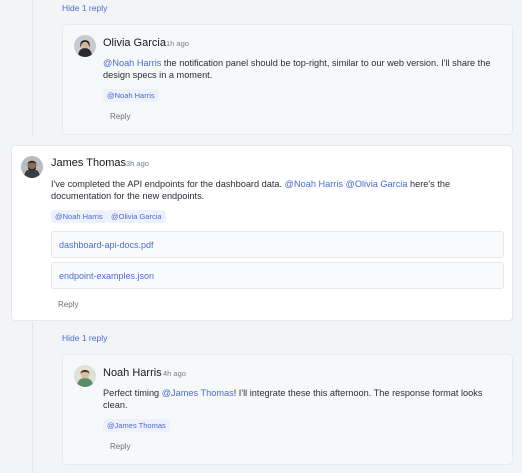 This screenshot has width=522, height=473. I want to click on mention-tag: @James Thomas, so click(136, 425).